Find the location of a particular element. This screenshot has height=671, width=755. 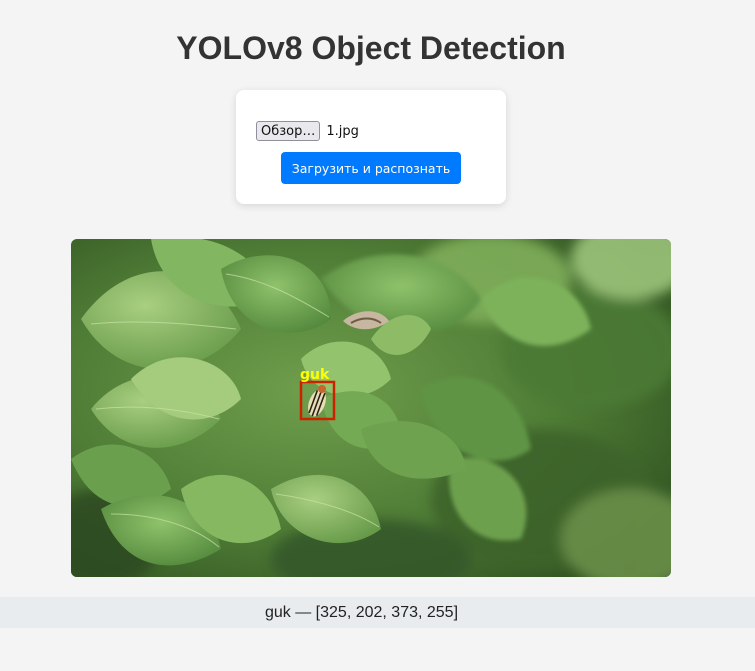

file-input: Обзор… 1.jpg is located at coordinates (307, 131).